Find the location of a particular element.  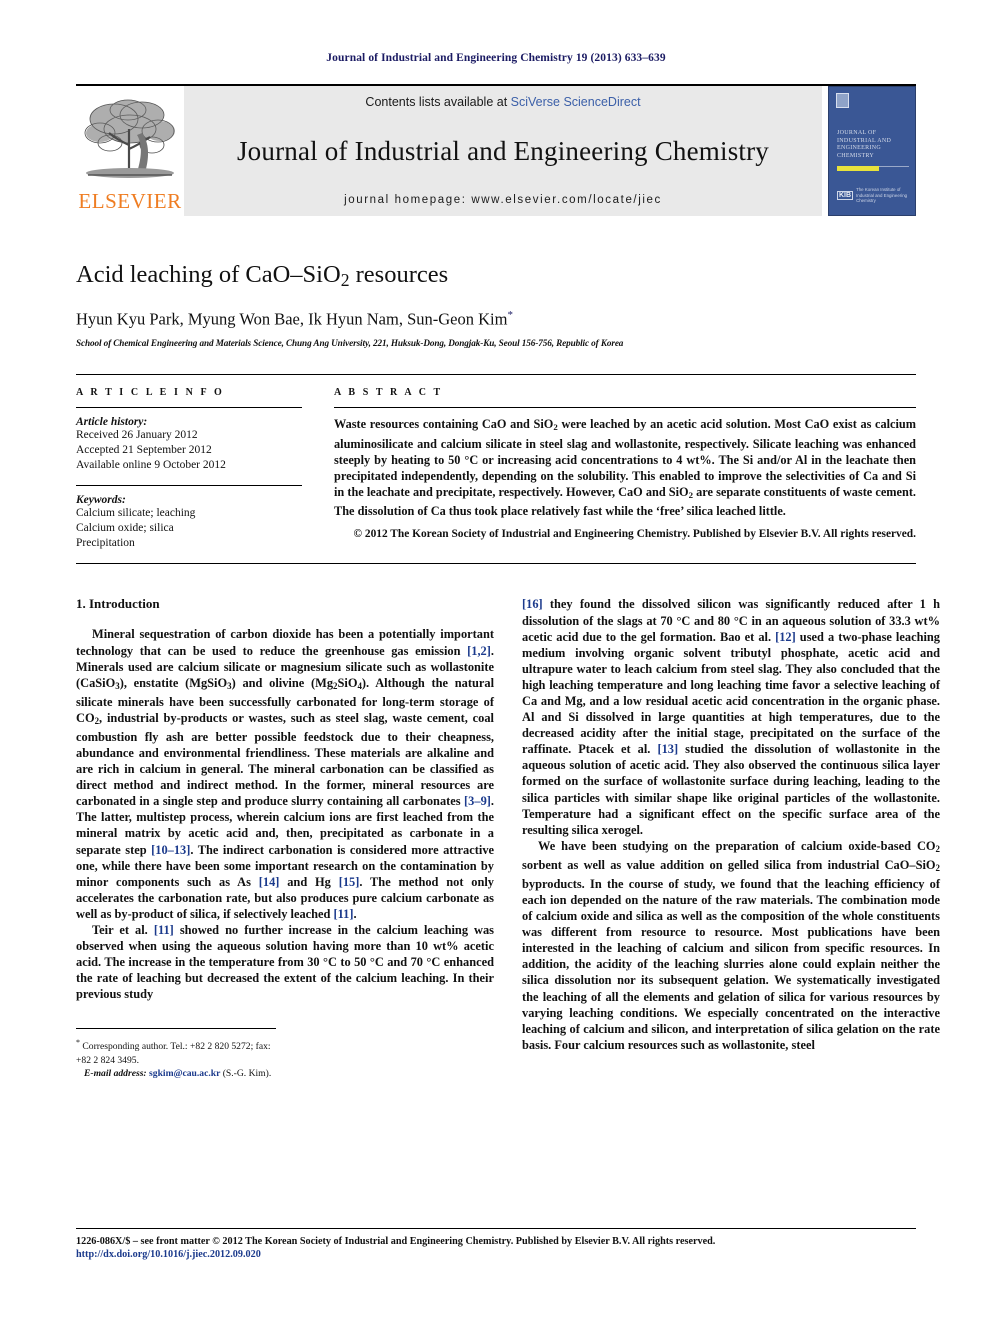

cover-accent-bar is located at coordinates (858, 168).